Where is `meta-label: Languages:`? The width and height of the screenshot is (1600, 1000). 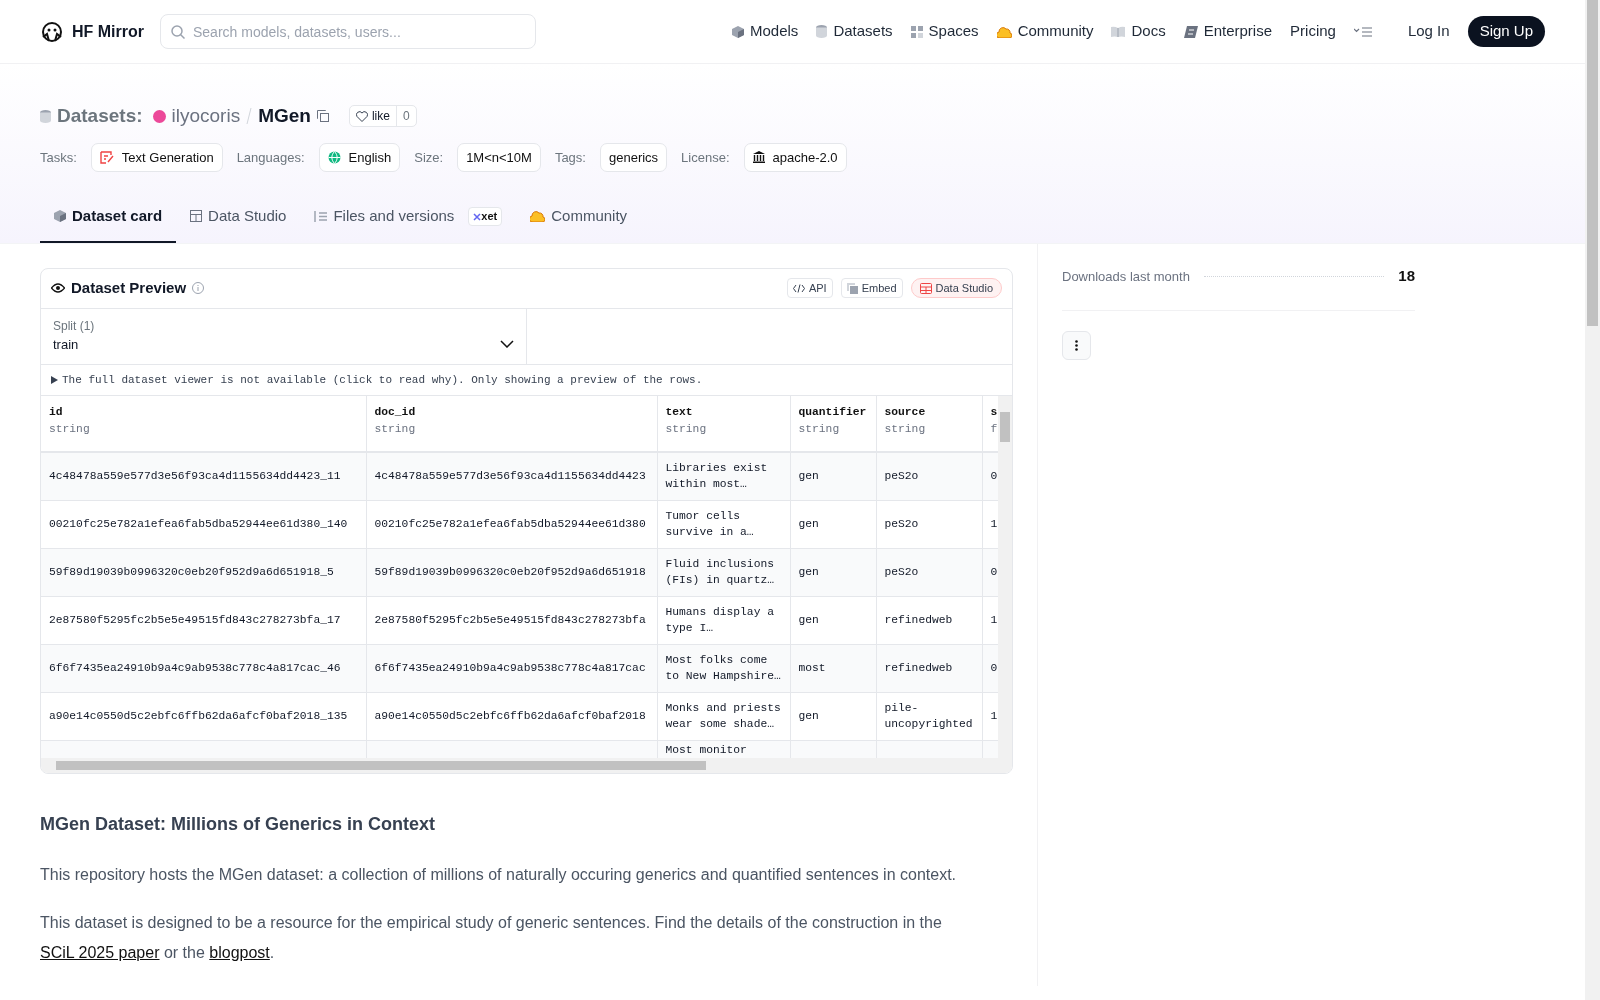 meta-label: Languages: is located at coordinates (270, 157).